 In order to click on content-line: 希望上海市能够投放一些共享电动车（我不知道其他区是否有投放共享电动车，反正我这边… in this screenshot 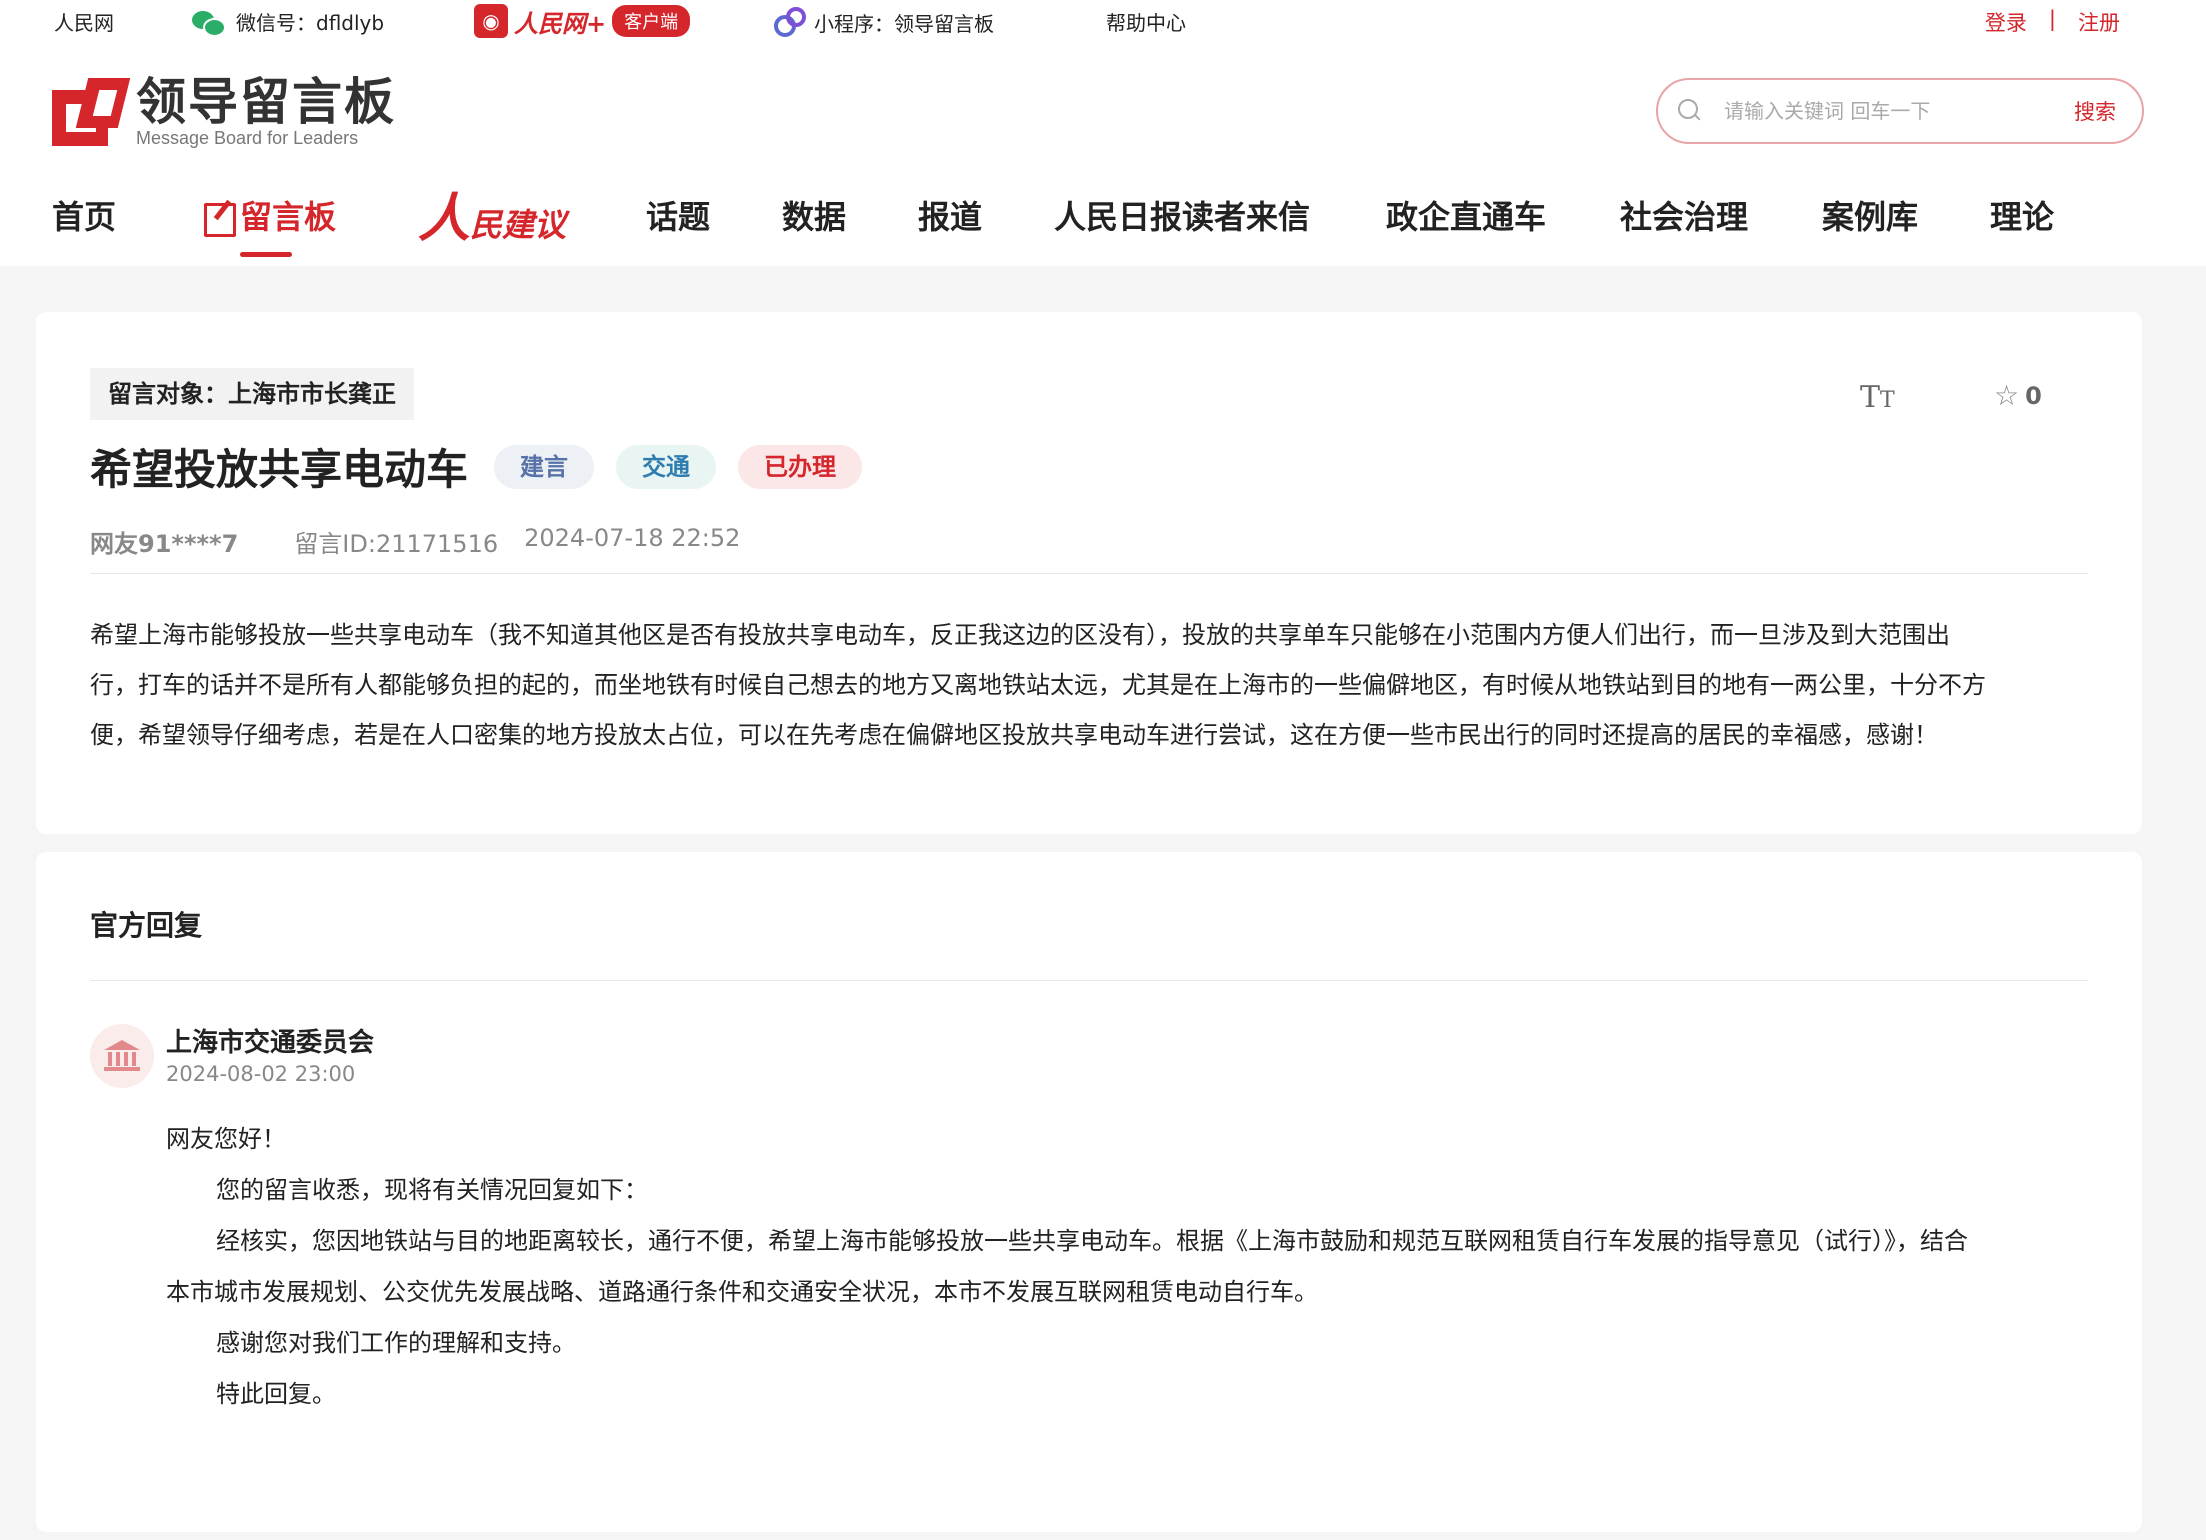, I will do `click(1020, 635)`.